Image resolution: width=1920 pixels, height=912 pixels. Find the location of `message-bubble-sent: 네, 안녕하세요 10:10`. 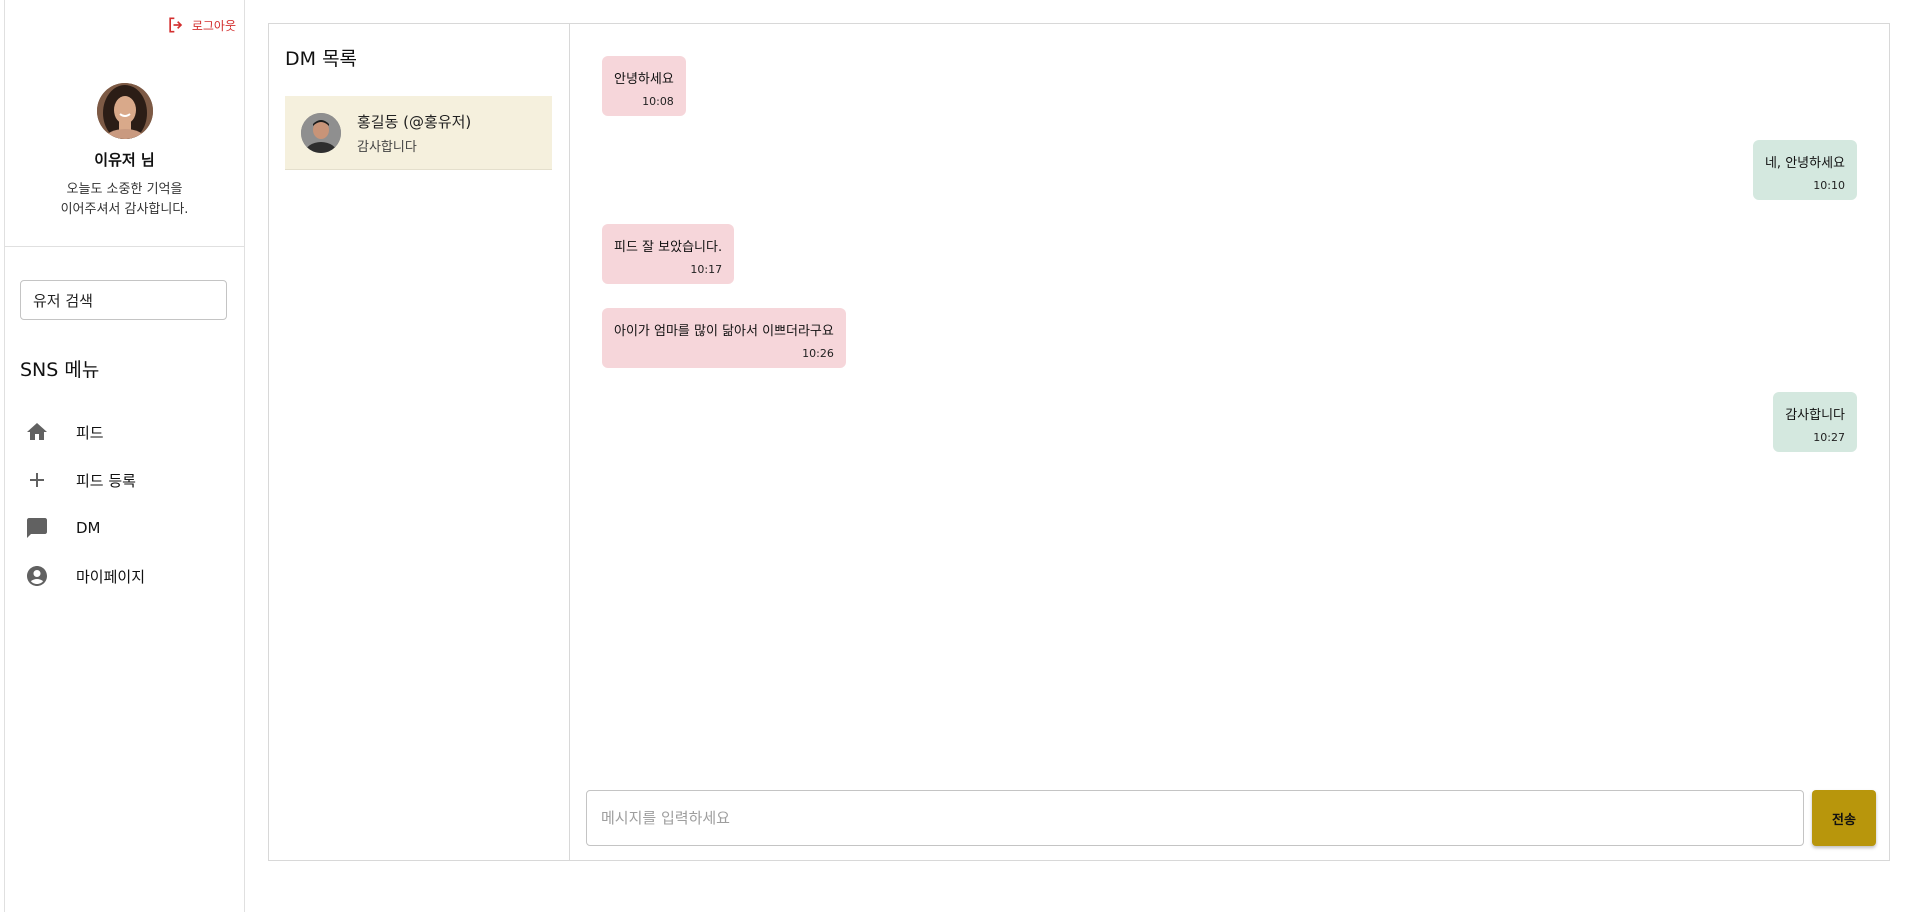

message-bubble-sent: 네, 안녕하세요 10:10 is located at coordinates (1804, 170).